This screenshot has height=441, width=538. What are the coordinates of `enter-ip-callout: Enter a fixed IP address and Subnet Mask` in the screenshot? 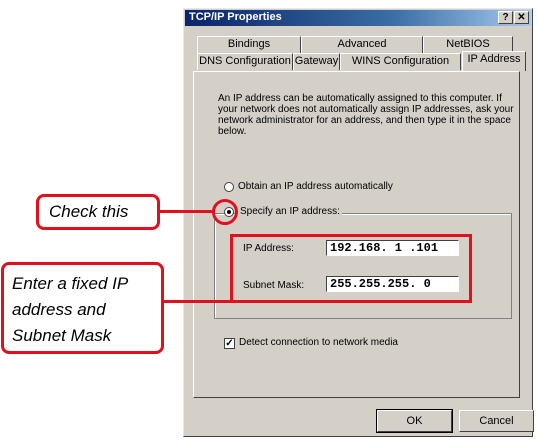 It's located at (82, 308).